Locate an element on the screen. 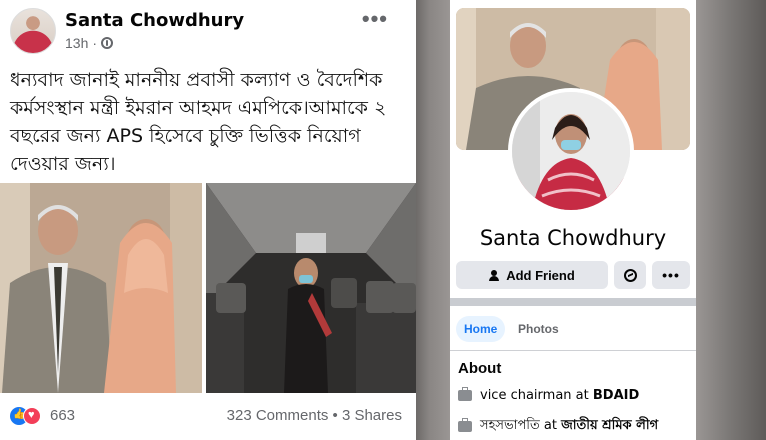  post-footer: 663 323 Comments • 3 Shares is located at coordinates (206, 417).